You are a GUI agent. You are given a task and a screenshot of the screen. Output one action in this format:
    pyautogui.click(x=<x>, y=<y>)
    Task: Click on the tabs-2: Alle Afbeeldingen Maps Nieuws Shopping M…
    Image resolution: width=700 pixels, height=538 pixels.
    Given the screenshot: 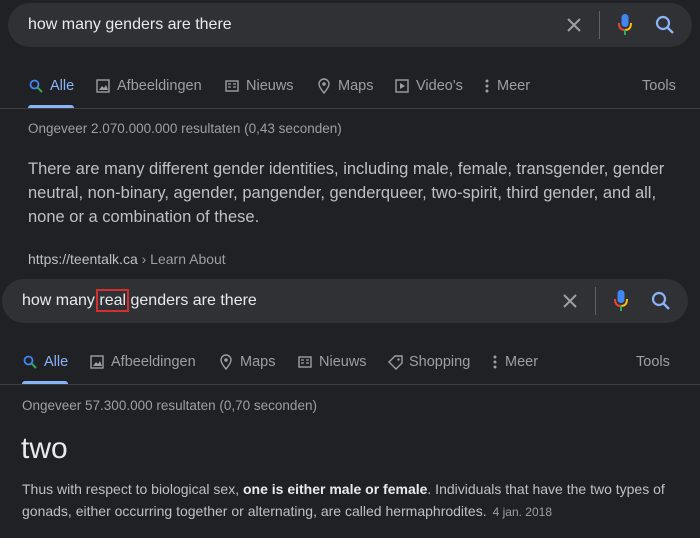 What is the action you would take?
    pyautogui.click(x=350, y=362)
    